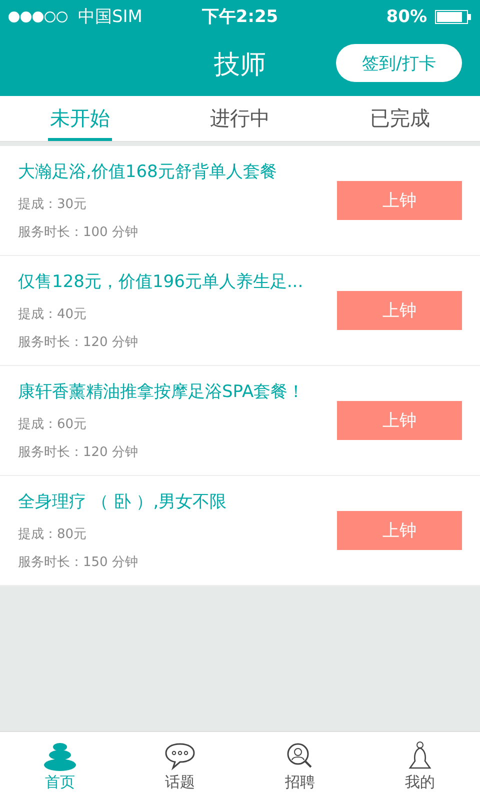 This screenshot has width=480, height=800. Describe the element at coordinates (110, 17) in the screenshot. I see `carrier-label: 中国SIM` at that location.